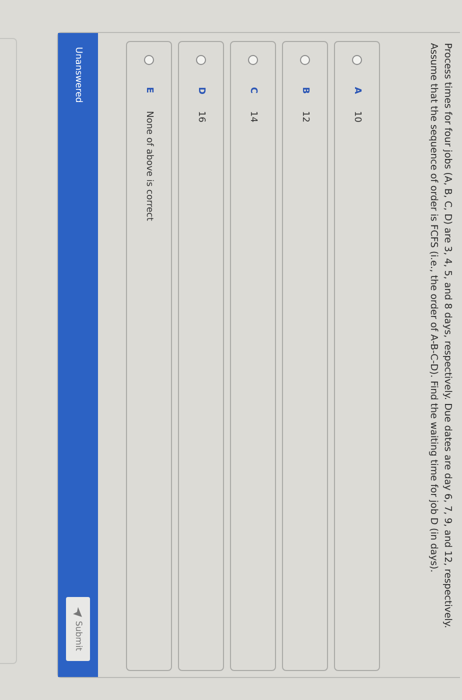 Image resolution: width=462 pixels, height=700 pixels. Describe the element at coordinates (78, 611) in the screenshot. I see `send-icon` at that location.